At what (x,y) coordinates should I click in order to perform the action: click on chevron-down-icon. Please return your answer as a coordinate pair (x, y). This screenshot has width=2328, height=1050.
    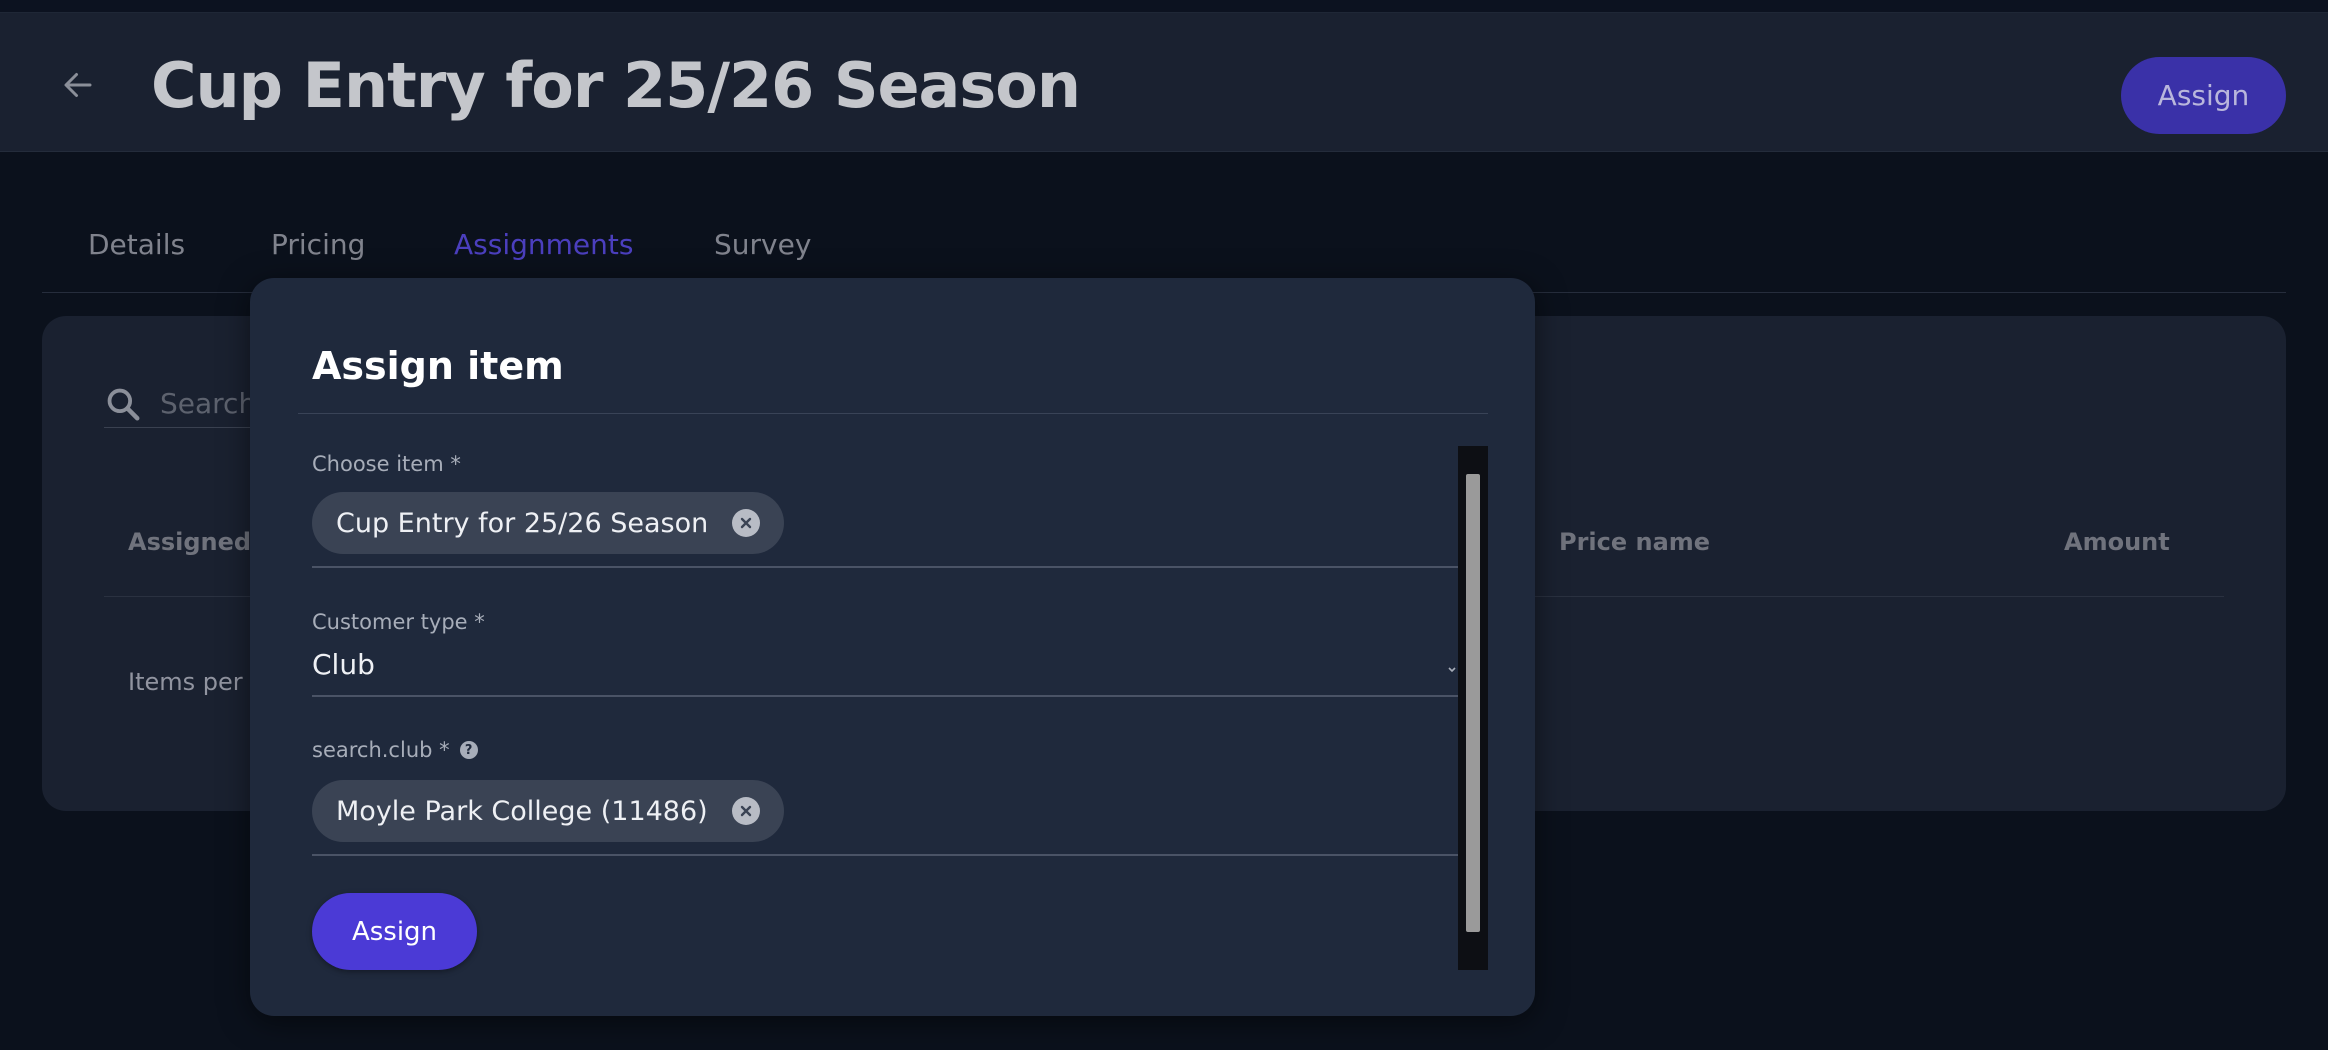
    Looking at the image, I should click on (1452, 666).